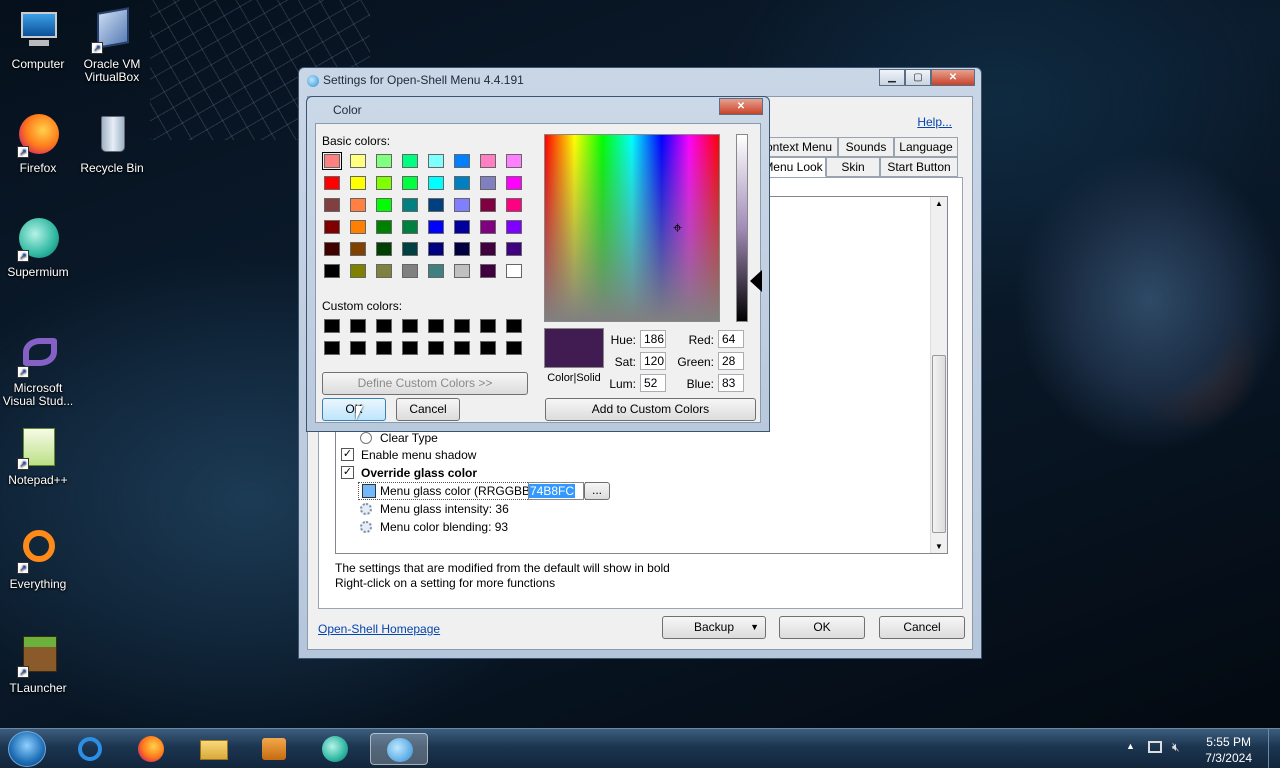  I want to click on desktop-icon-computer: Computer, so click(38, 39).